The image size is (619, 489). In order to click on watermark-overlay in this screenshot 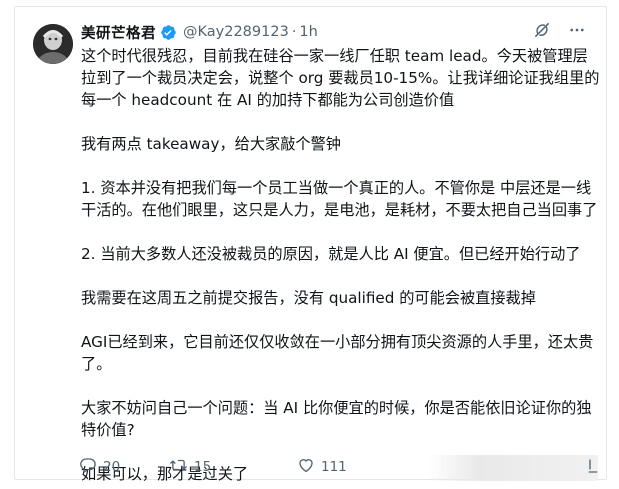, I will do `click(513, 468)`.